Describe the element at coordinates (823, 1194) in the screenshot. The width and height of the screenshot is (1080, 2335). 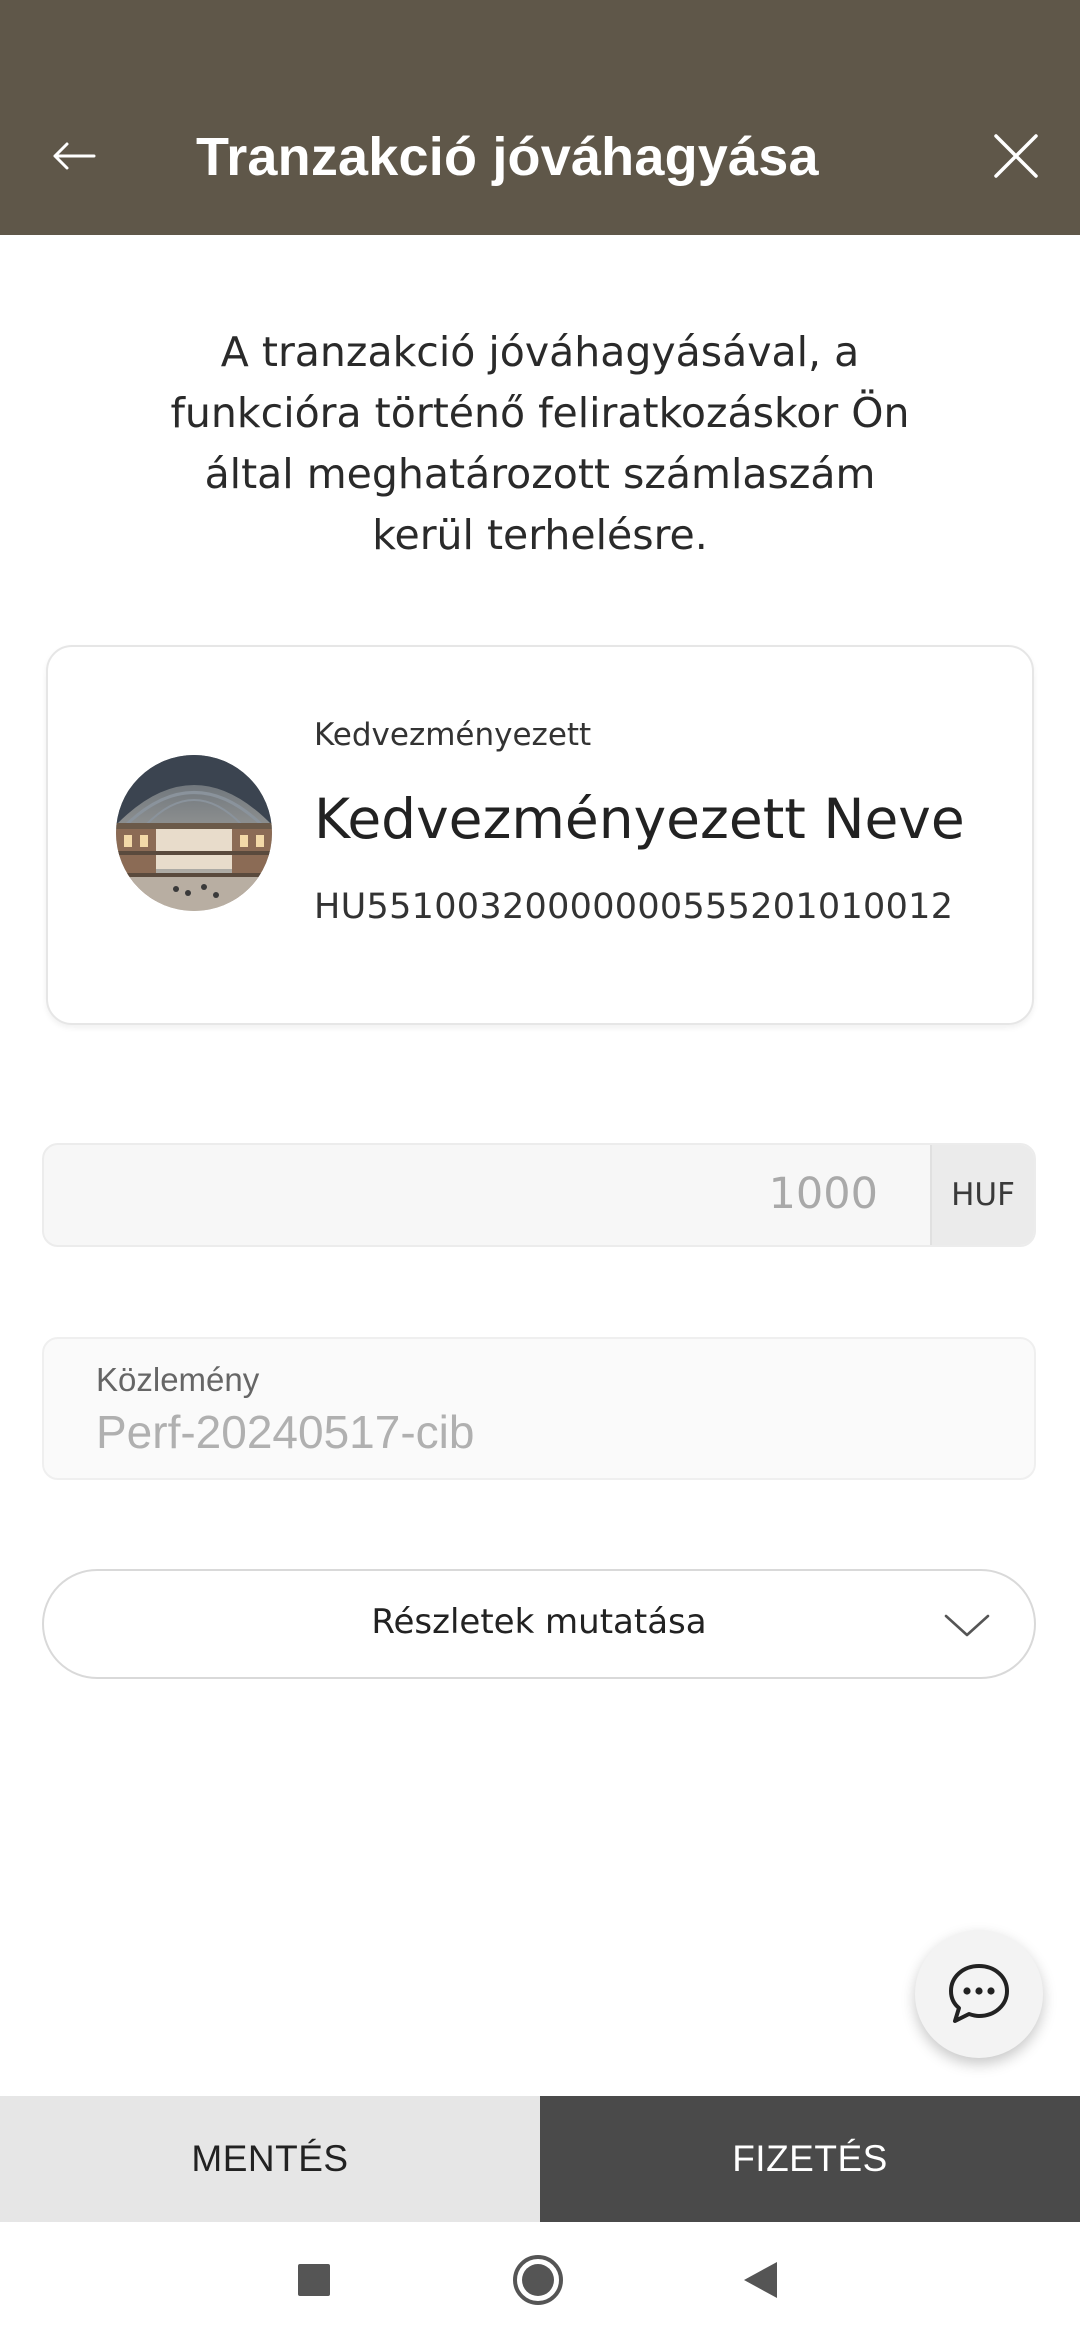
I see `amount-value: 1000` at that location.